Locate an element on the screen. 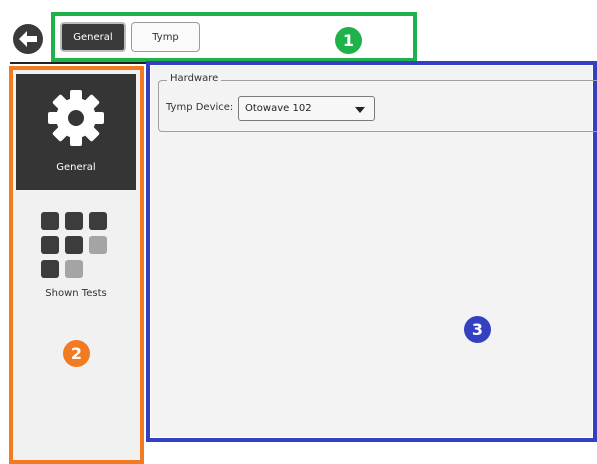 This screenshot has height=464, width=597. tymp-device-label: Tymp Device: is located at coordinates (200, 107).